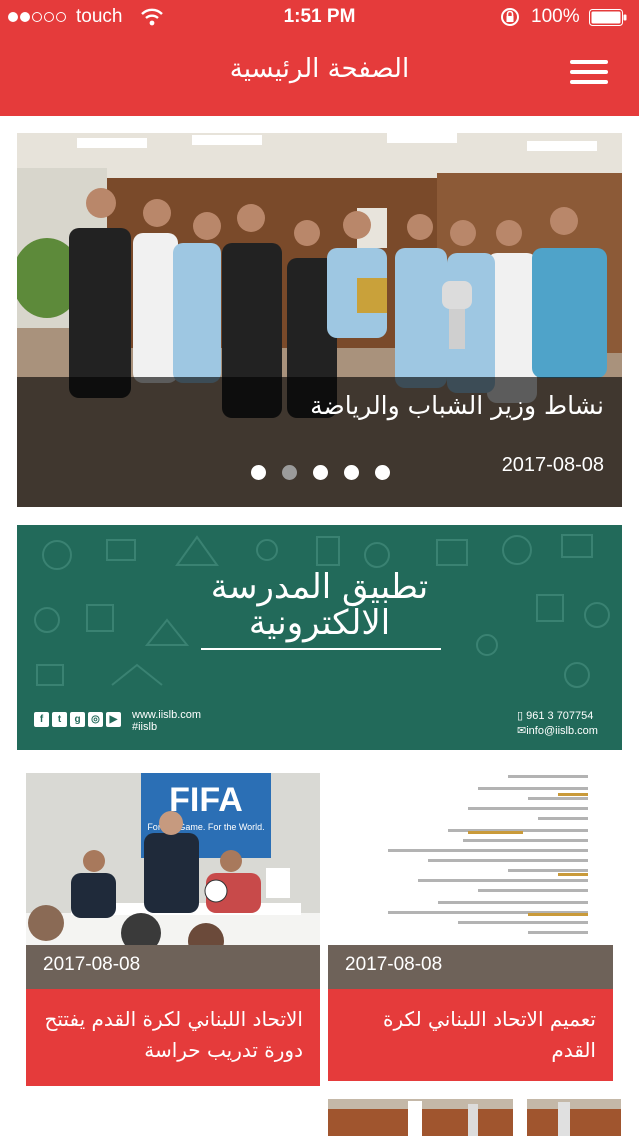 The height and width of the screenshot is (1136, 639). What do you see at coordinates (522, 731) in the screenshot?
I see `mail-icon: ✉` at bounding box center [522, 731].